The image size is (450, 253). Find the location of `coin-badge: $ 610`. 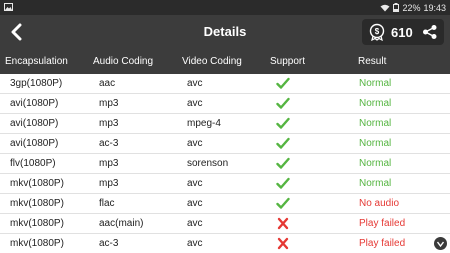

coin-badge: $ 610 is located at coordinates (403, 32).